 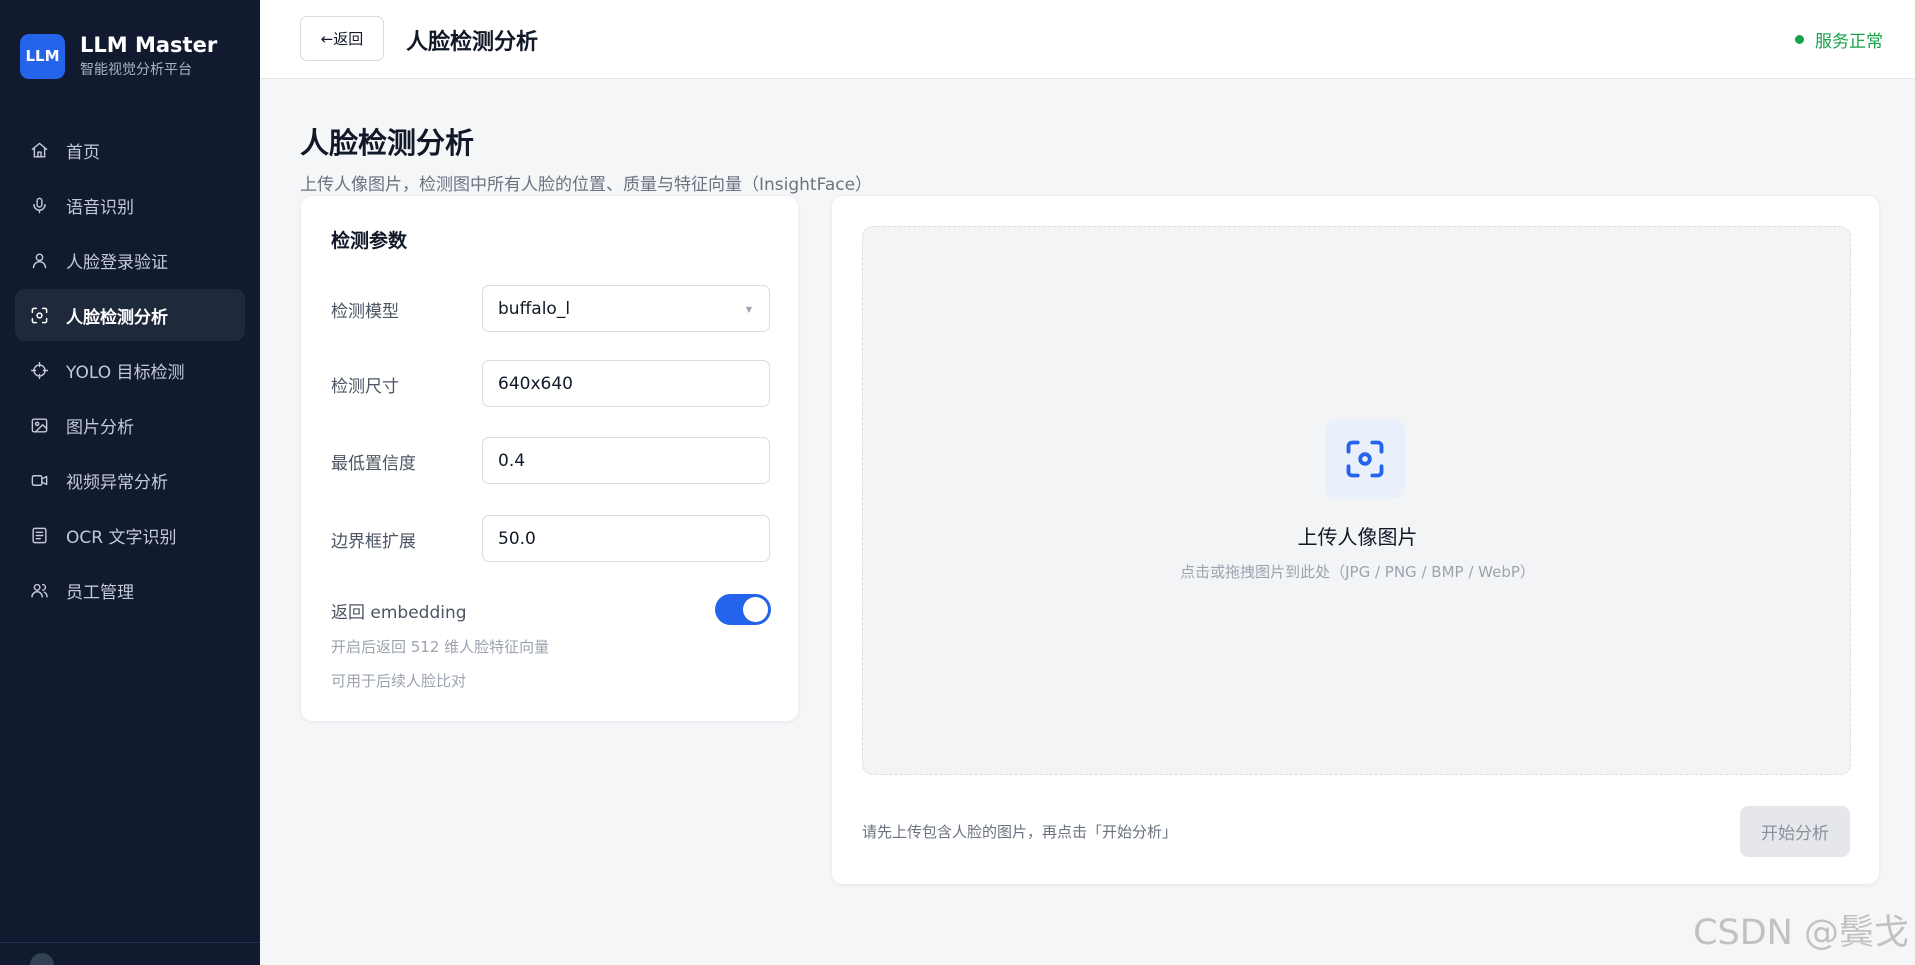 I want to click on sidebar-item-label: 首页, so click(x=83, y=152).